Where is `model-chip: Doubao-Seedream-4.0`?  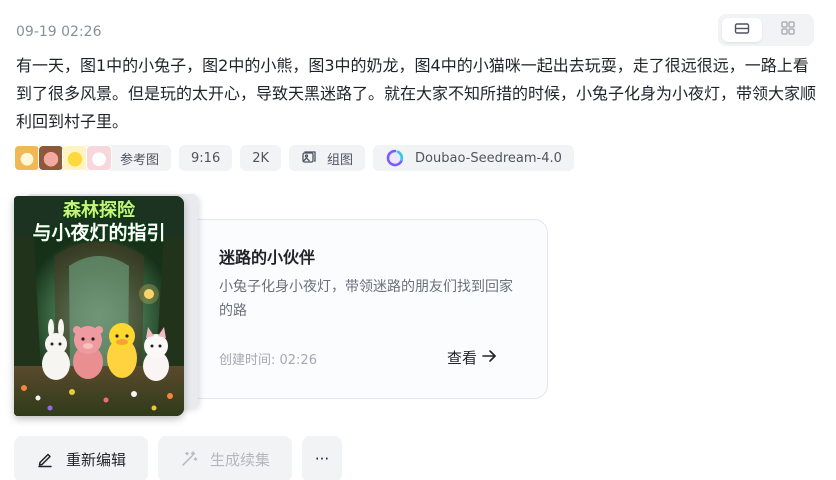 model-chip: Doubao-Seedream-4.0 is located at coordinates (473, 158).